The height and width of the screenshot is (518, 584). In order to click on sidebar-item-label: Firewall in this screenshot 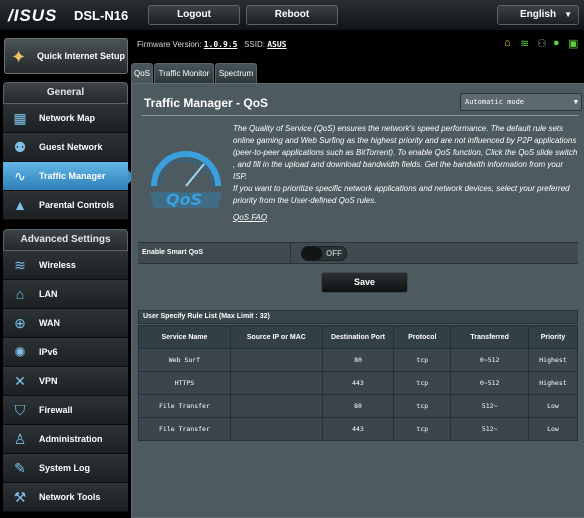, I will do `click(56, 410)`.